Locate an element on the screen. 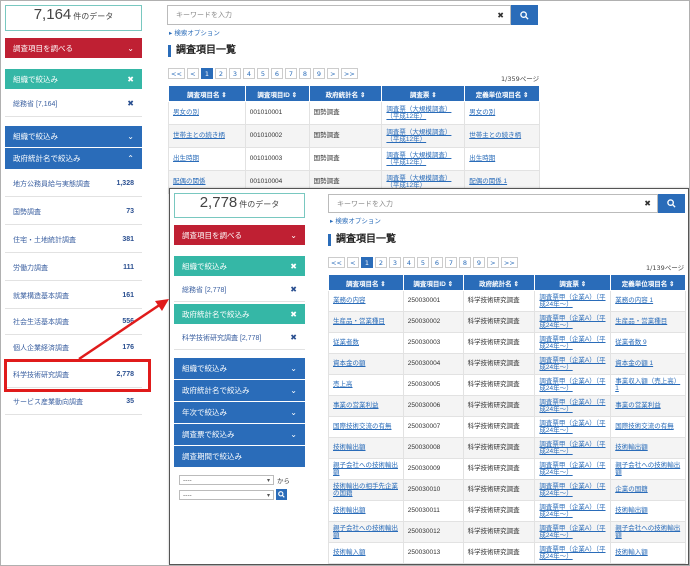 Image resolution: width=690 pixels, height=566 pixels. stats-list-item: サービス産業動向調査 35 is located at coordinates (73, 402).